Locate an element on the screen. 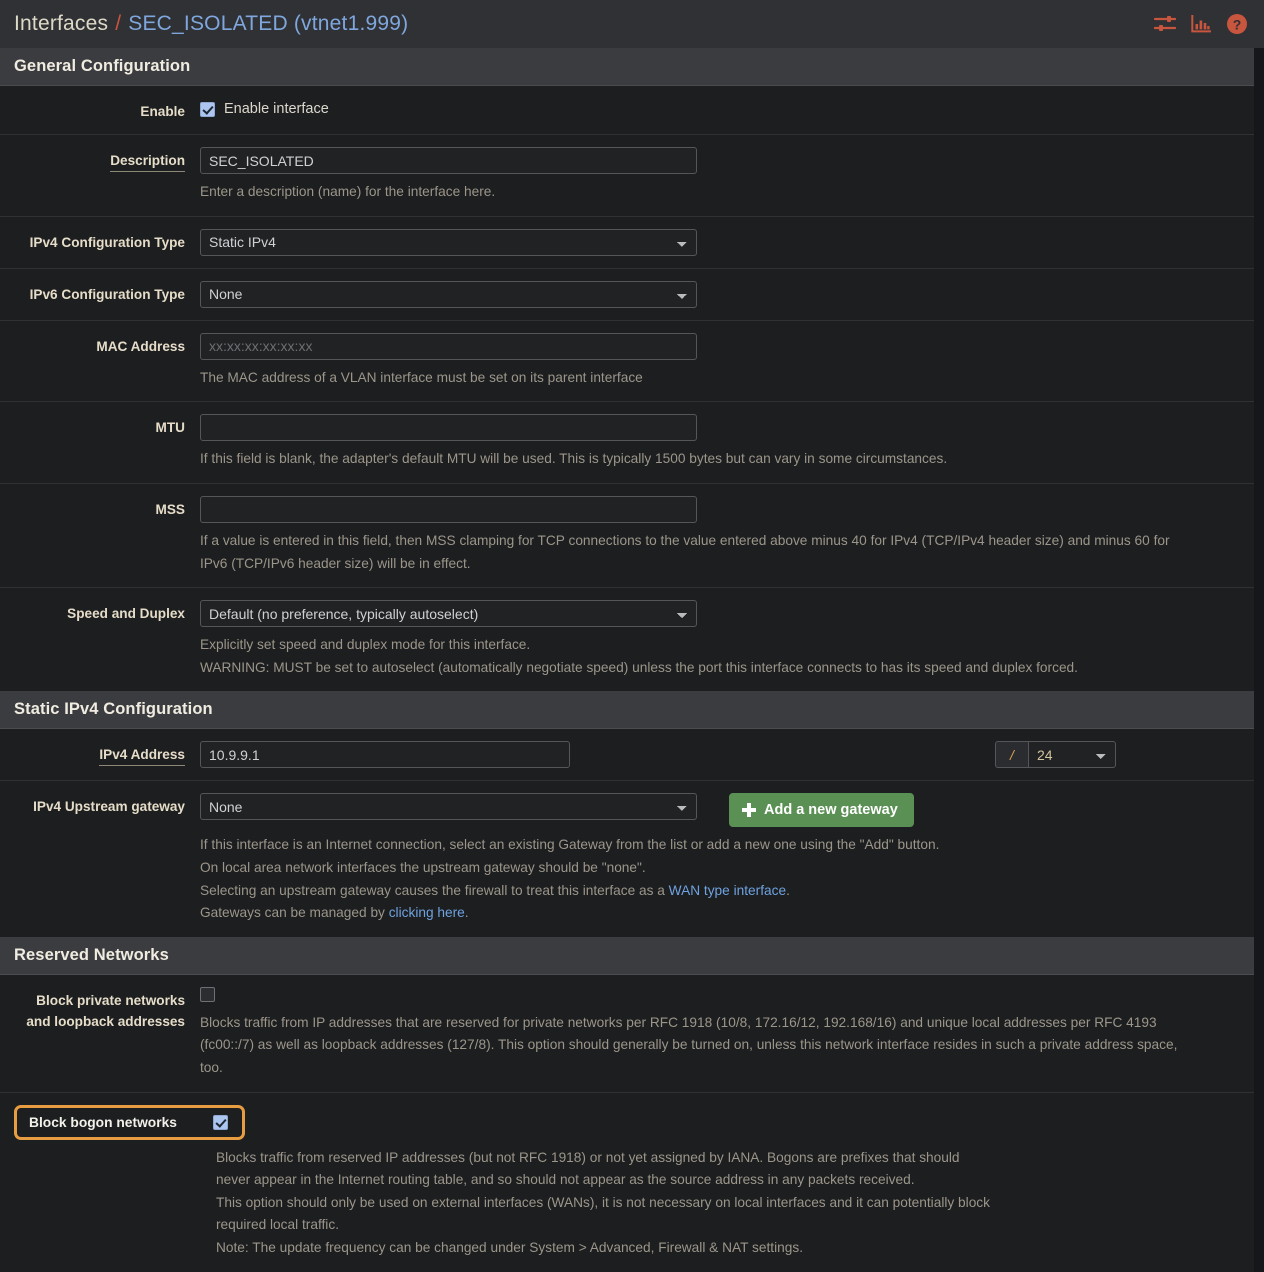  label-cell: IPv6 Configuration Type is located at coordinates (100, 294).